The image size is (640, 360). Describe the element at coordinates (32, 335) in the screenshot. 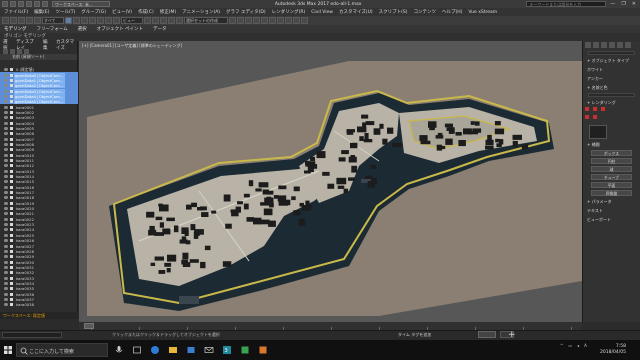

I see `maxscript-listener-field` at that location.